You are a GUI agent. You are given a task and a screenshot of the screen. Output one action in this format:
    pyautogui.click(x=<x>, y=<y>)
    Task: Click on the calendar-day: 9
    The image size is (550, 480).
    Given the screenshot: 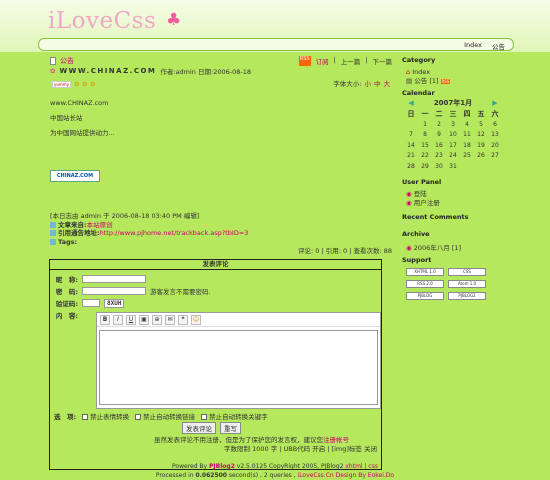 What is the action you would take?
    pyautogui.click(x=439, y=135)
    